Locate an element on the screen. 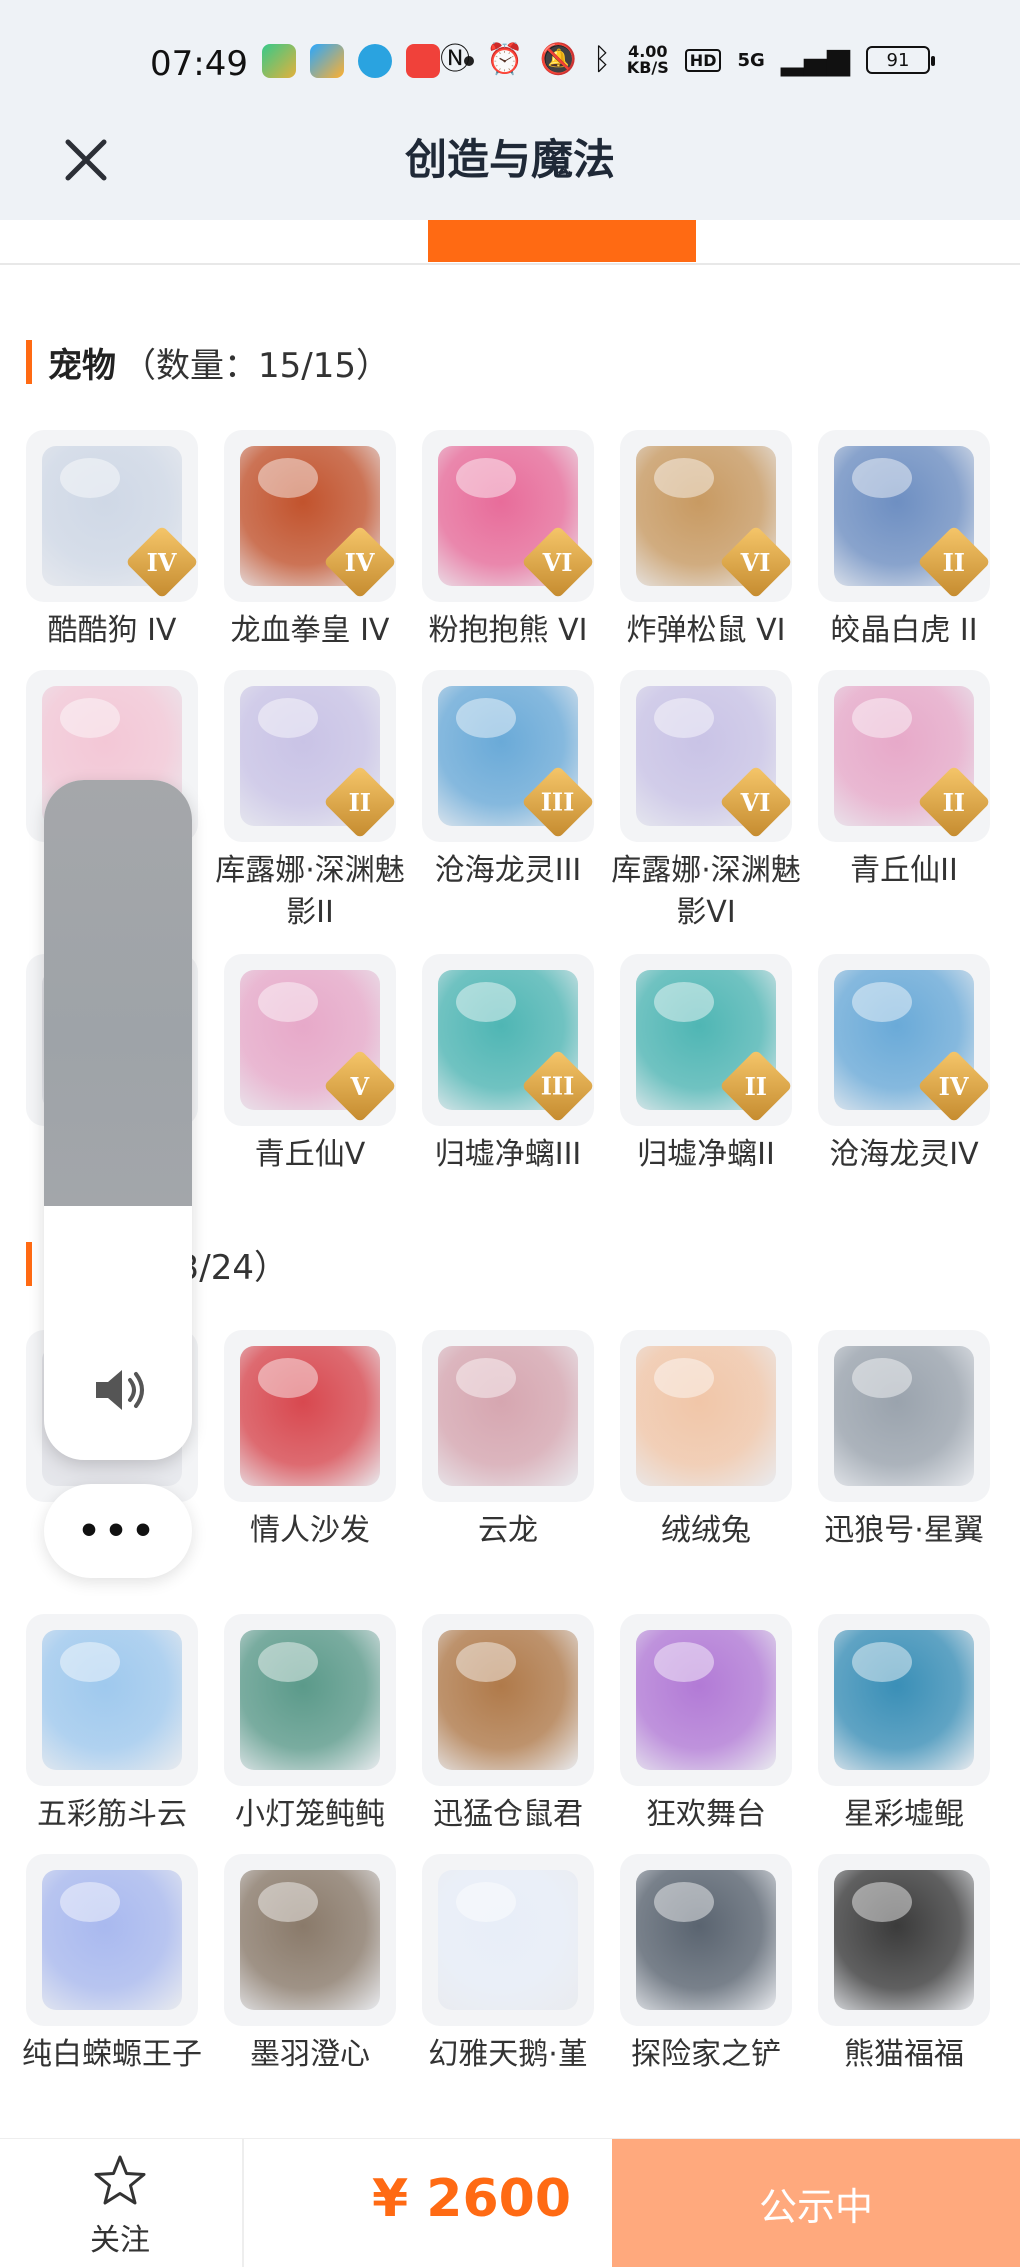  grid-item: 熊猫福福 is located at coordinates (904, 1965).